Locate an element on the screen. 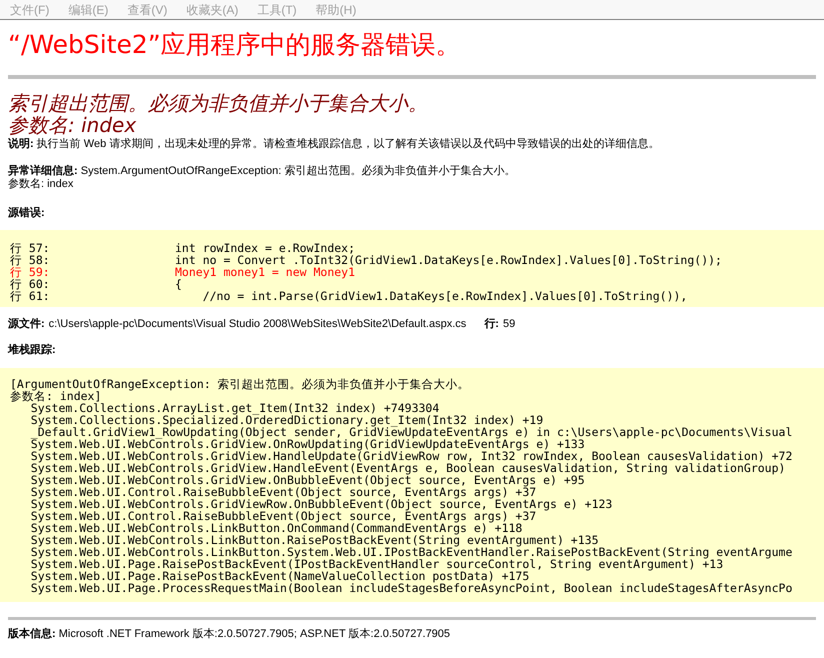 Image resolution: width=824 pixels, height=658 pixels. stack-line: System.Collections.ArrayList.get_Item(Int32 index) +7493304 is located at coordinates (235, 407).